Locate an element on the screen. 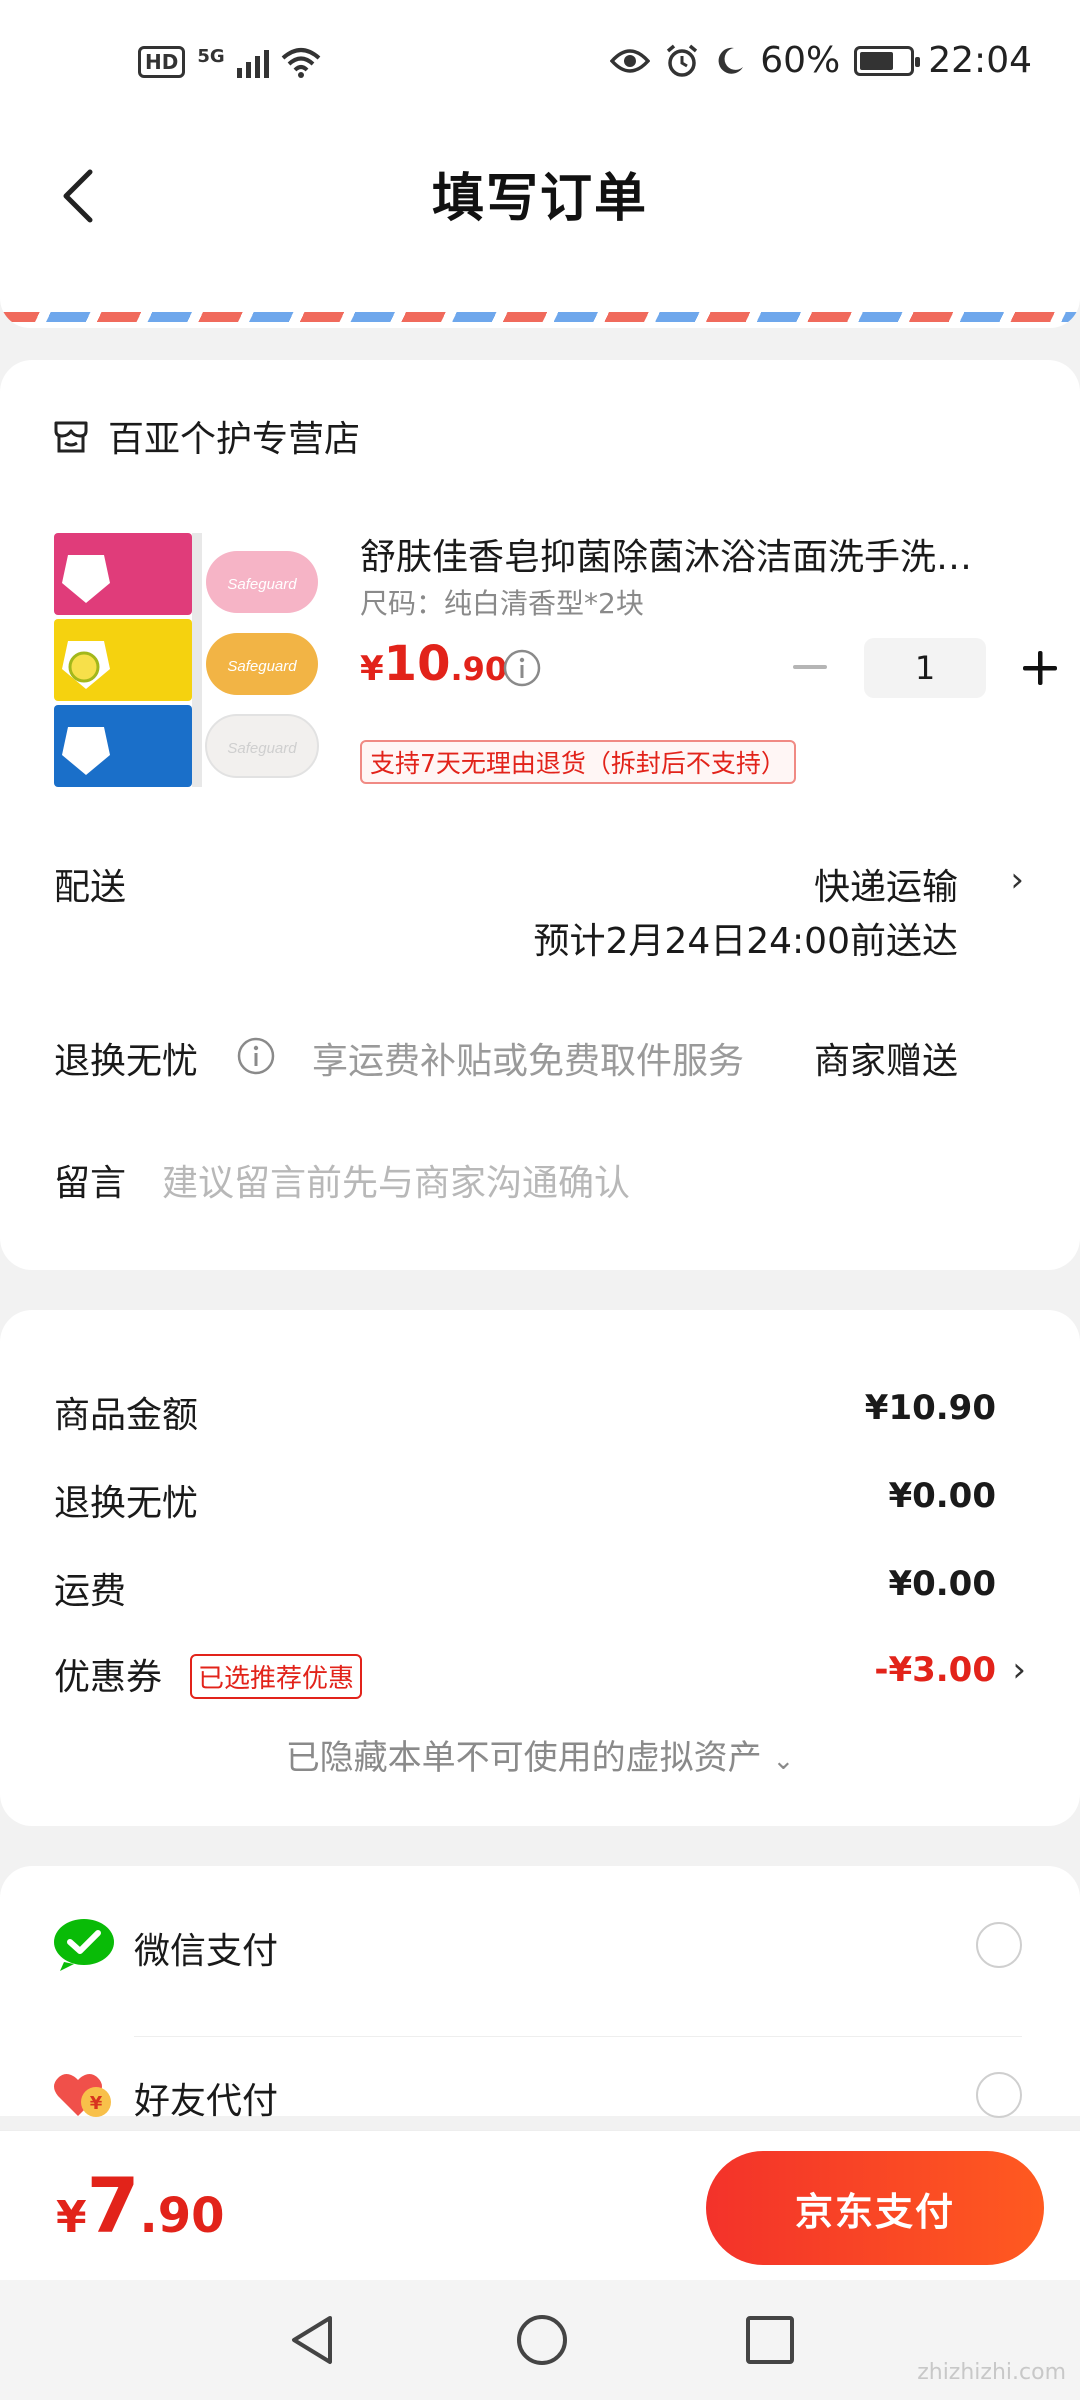 The width and height of the screenshot is (1080, 2400). payment-label: 好友代付 is located at coordinates (206, 2101).